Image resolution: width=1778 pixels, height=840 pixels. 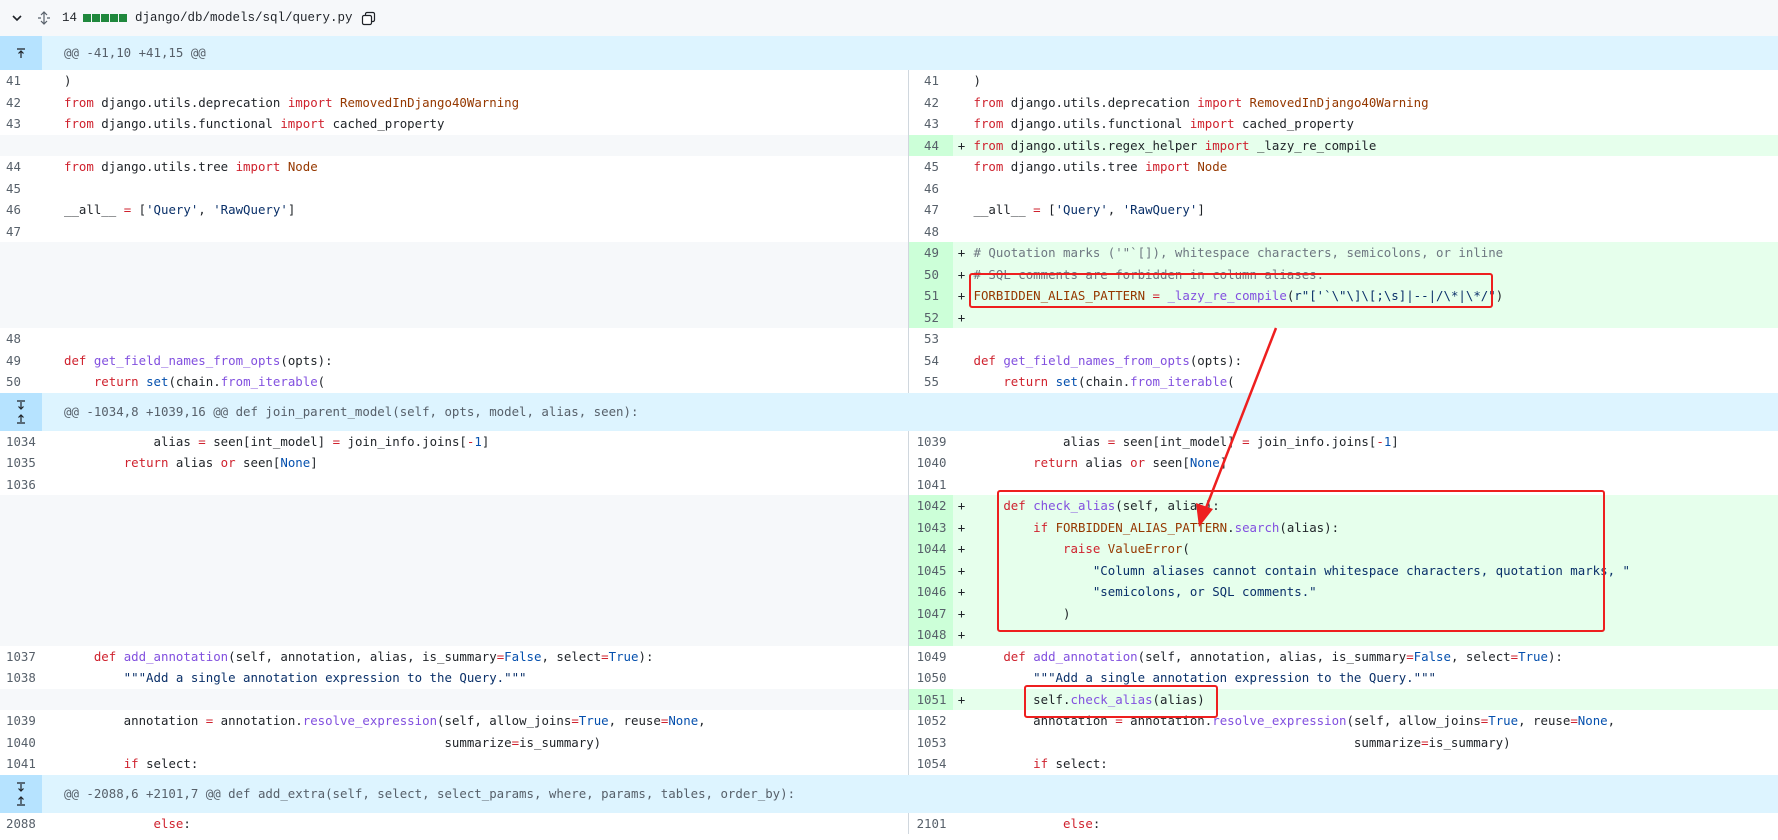 What do you see at coordinates (198, 360) in the screenshot?
I see `code-line: def get_field_names_from_opts(opts):` at bounding box center [198, 360].